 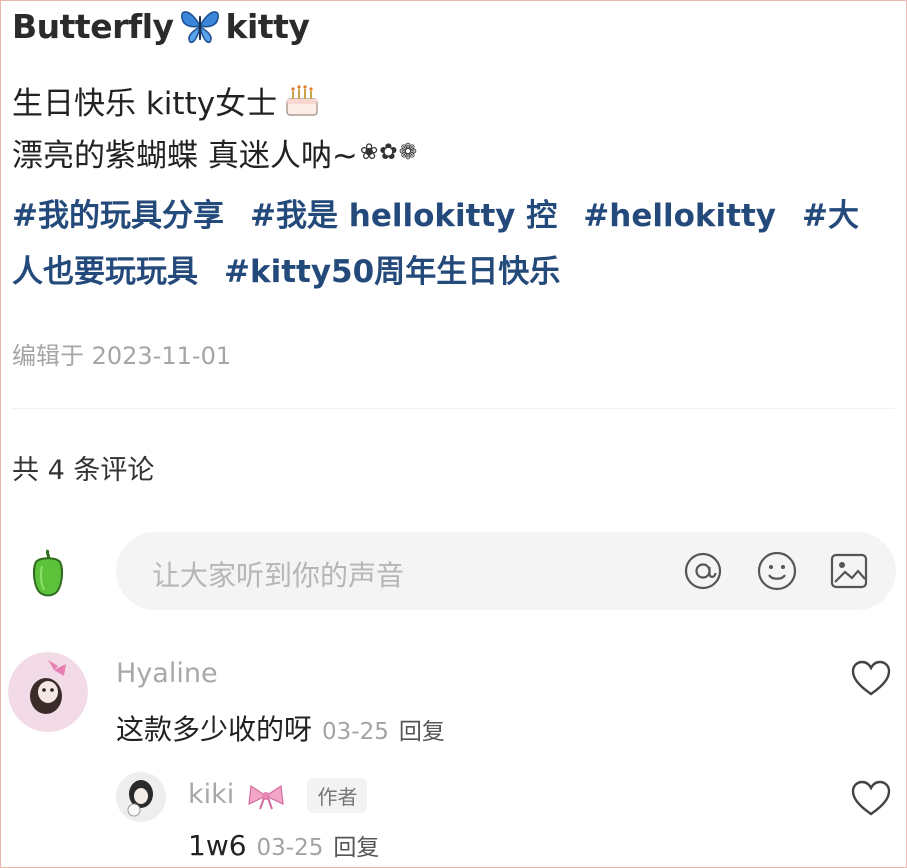 I want to click on hashtag-row-2: 人也要玩玩具 #kitty50周年生日快乐, so click(x=299, y=268).